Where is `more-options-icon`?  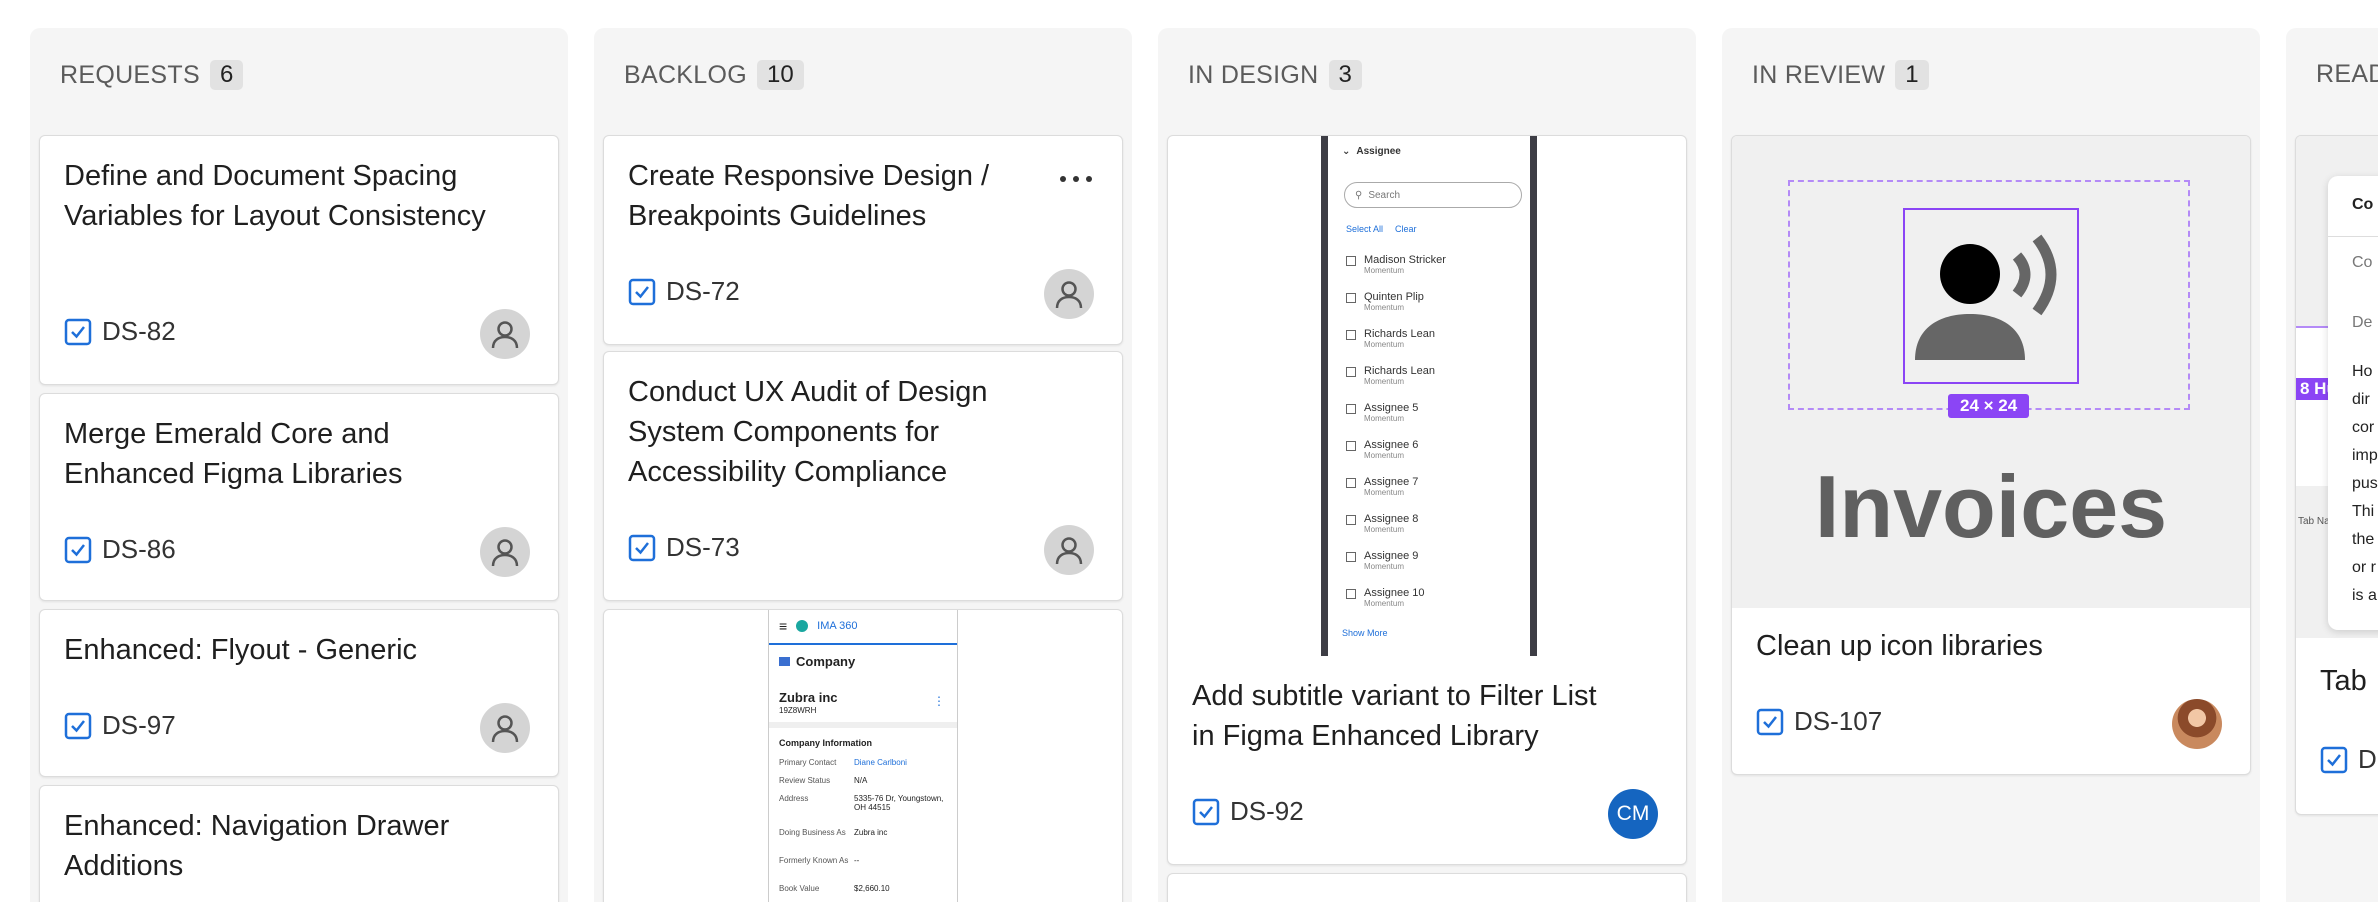
more-options-icon is located at coordinates (1076, 179).